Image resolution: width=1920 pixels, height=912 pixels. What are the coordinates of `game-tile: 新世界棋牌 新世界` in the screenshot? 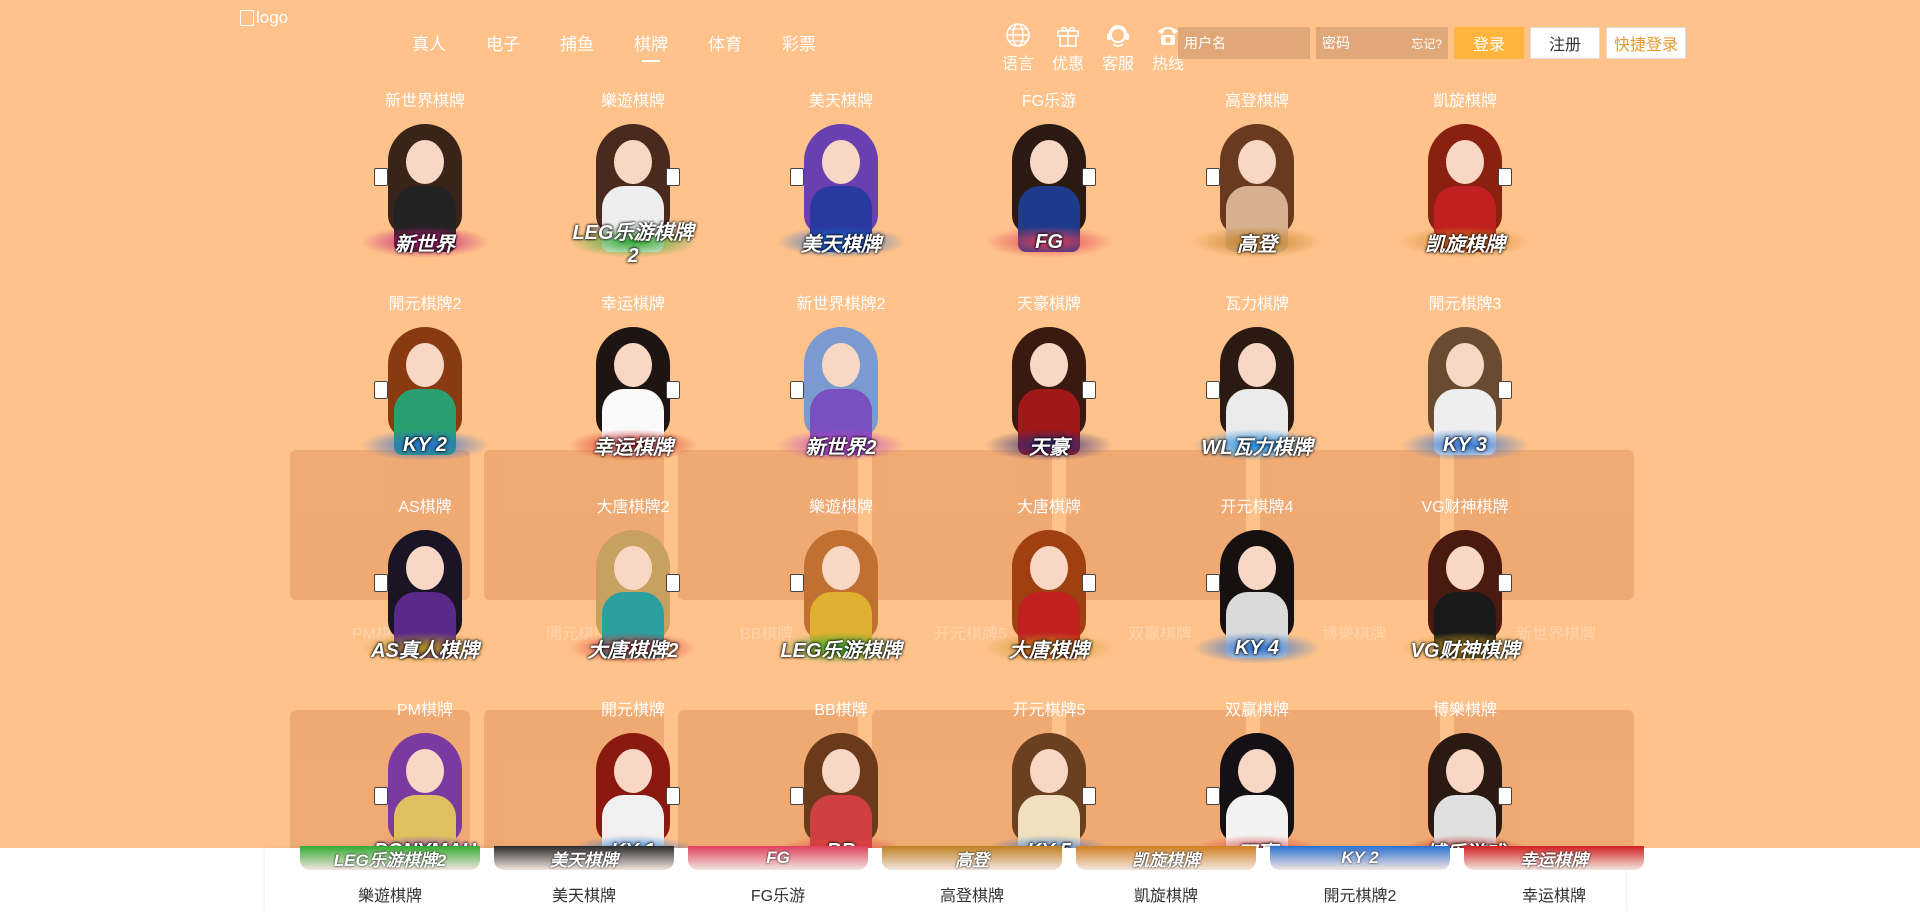 It's located at (425, 192).